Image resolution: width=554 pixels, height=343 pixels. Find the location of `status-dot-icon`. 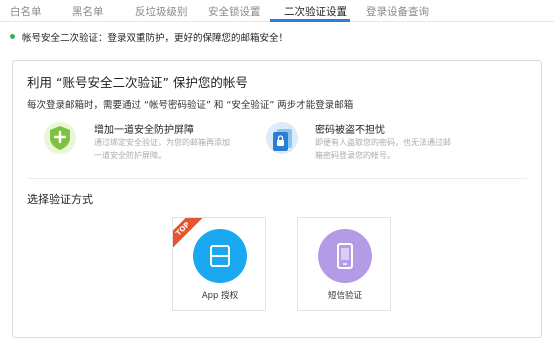

status-dot-icon is located at coordinates (12, 36).